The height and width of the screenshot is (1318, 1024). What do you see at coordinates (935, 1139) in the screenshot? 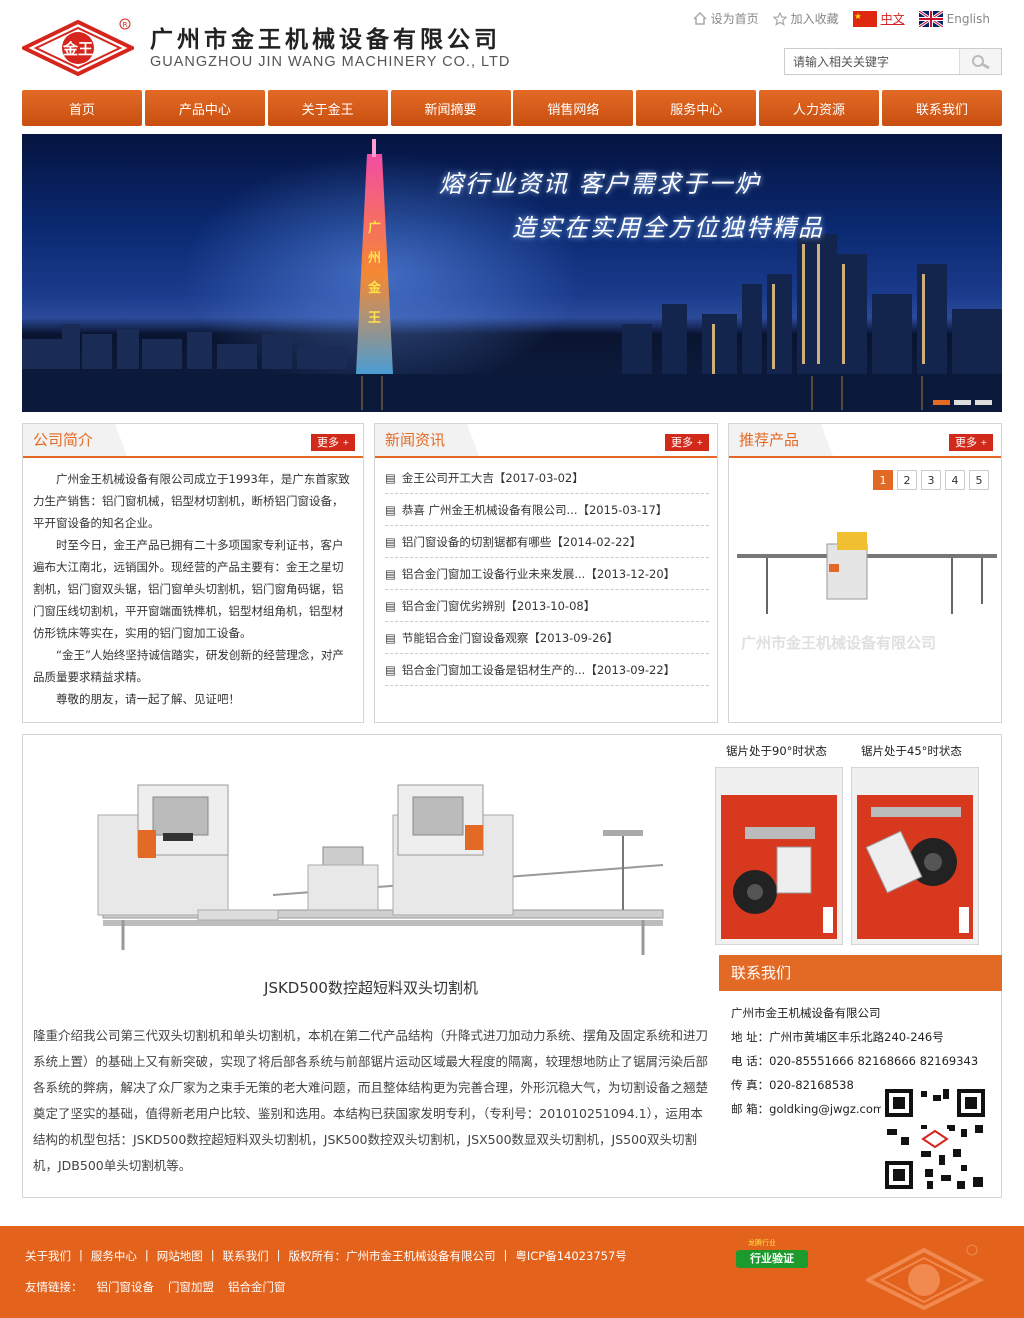
I see `qr-code` at bounding box center [935, 1139].